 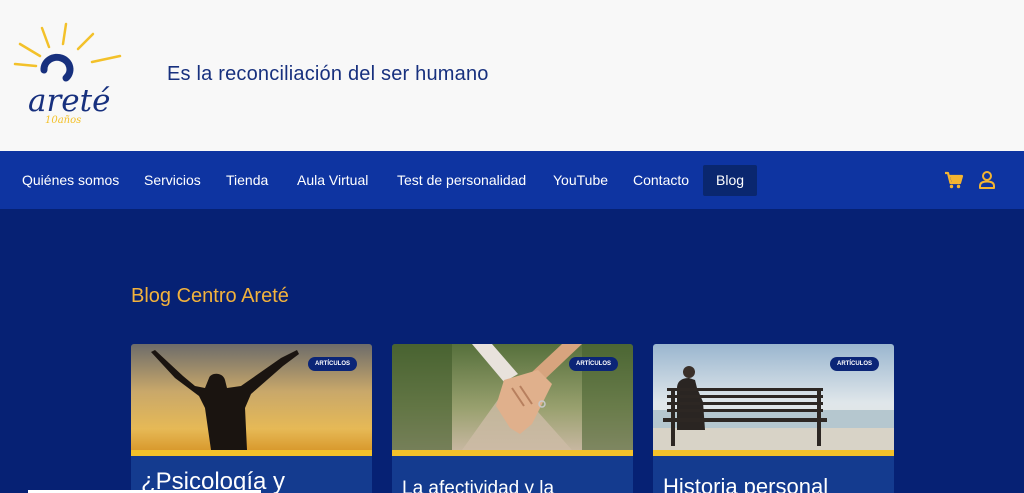 I want to click on blog-card: ARTÍCULOS Historia personal, so click(x=773, y=418).